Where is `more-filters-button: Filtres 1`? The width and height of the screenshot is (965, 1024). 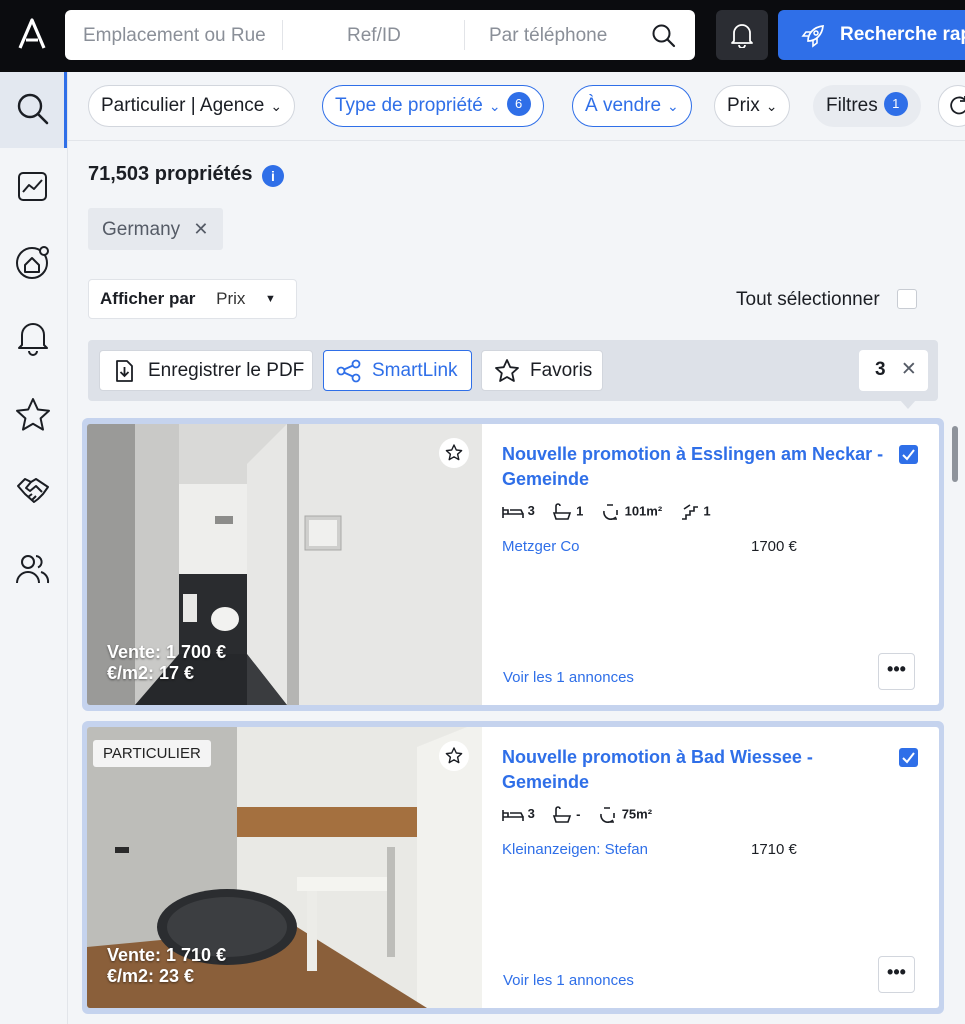
more-filters-button: Filtres 1 is located at coordinates (867, 106).